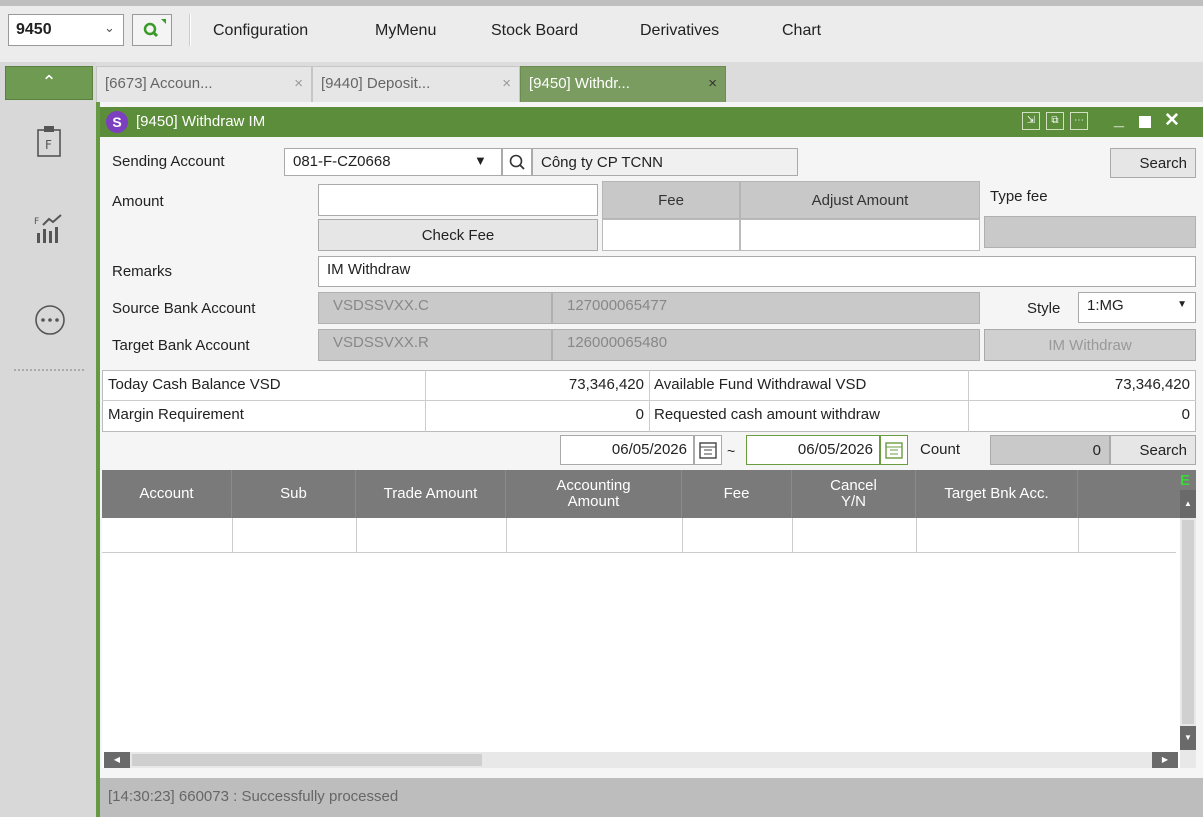 This screenshot has height=817, width=1203. I want to click on sending-account-value: 081-F-CZ0668, so click(342, 161).